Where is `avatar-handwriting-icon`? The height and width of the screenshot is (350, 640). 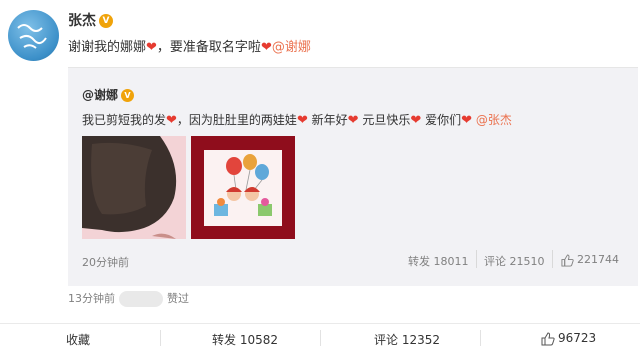 avatar-handwriting-icon is located at coordinates (32, 36).